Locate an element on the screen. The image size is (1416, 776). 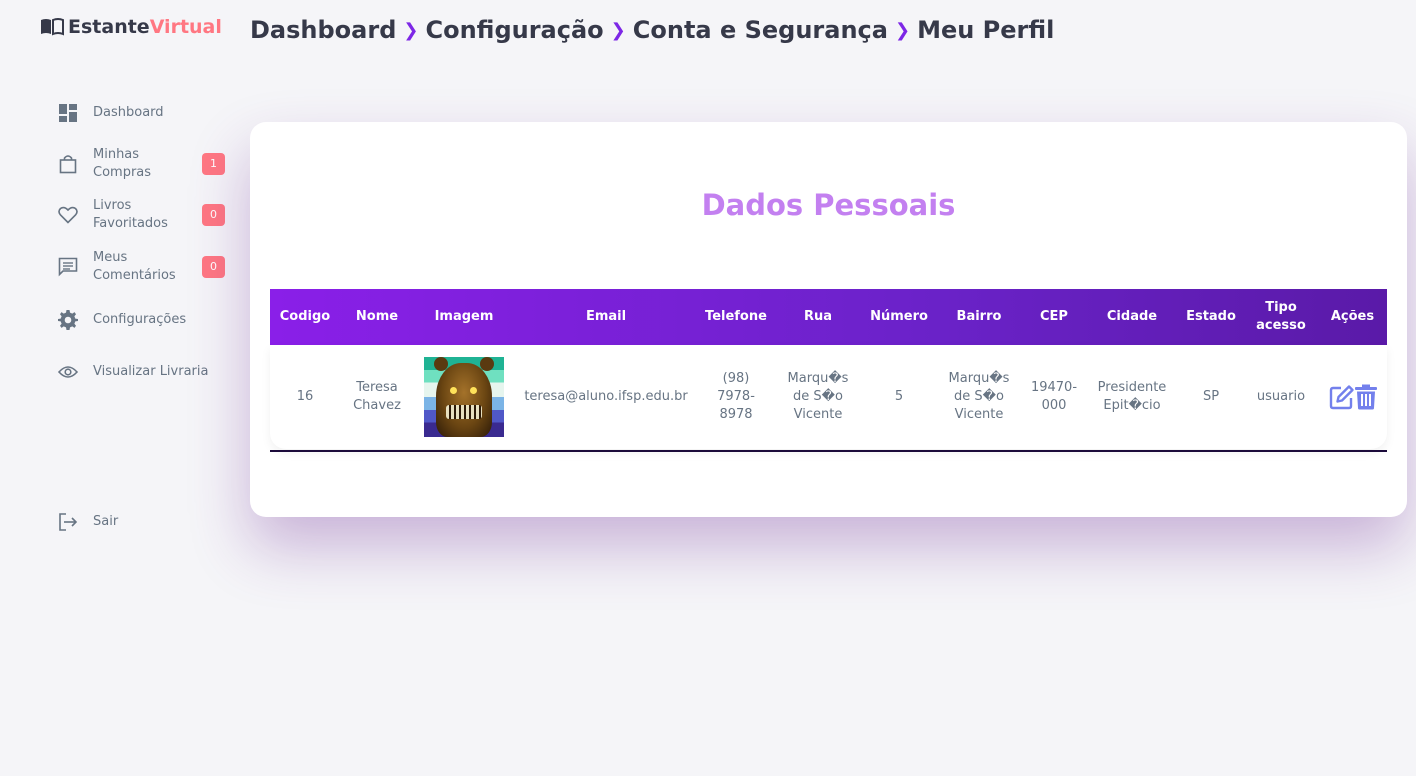
count-badge: 1 is located at coordinates (213, 164).